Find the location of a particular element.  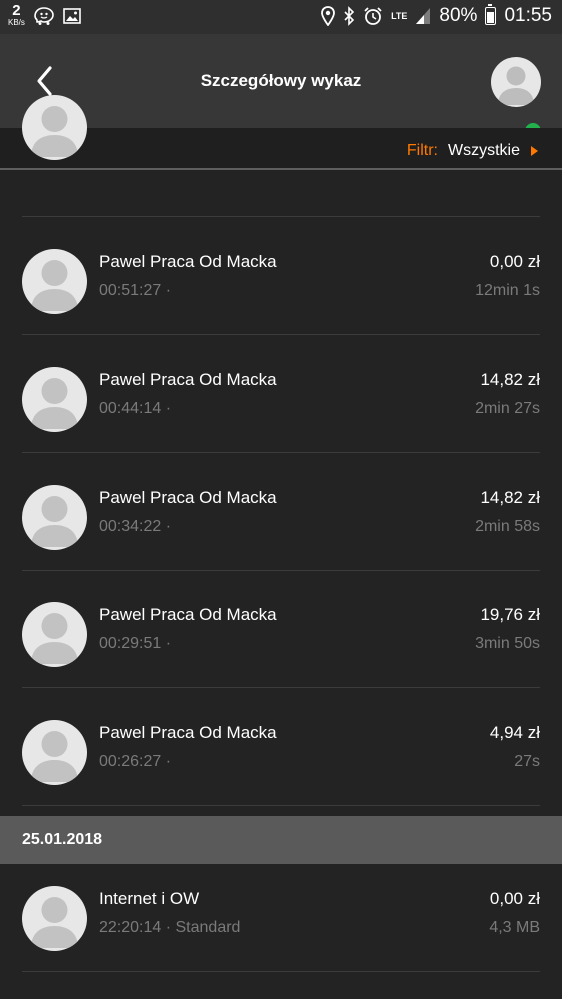

network-speed: 2 KB/s is located at coordinates (16, 15).